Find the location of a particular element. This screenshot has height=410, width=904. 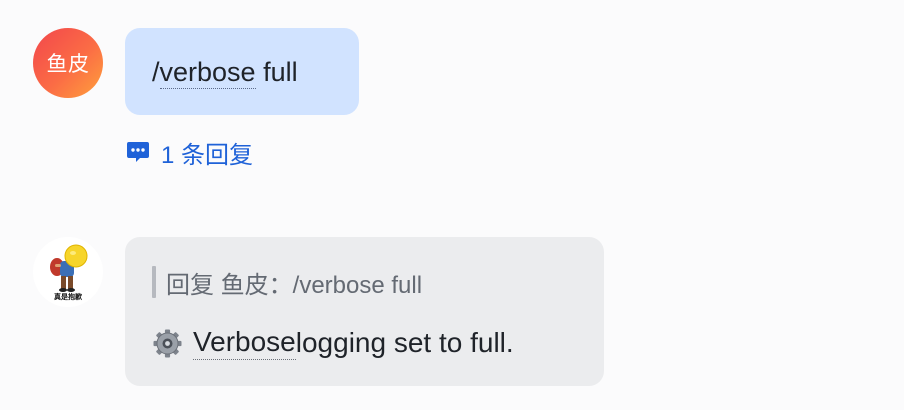

user-avatar: 鱼皮 is located at coordinates (68, 63).